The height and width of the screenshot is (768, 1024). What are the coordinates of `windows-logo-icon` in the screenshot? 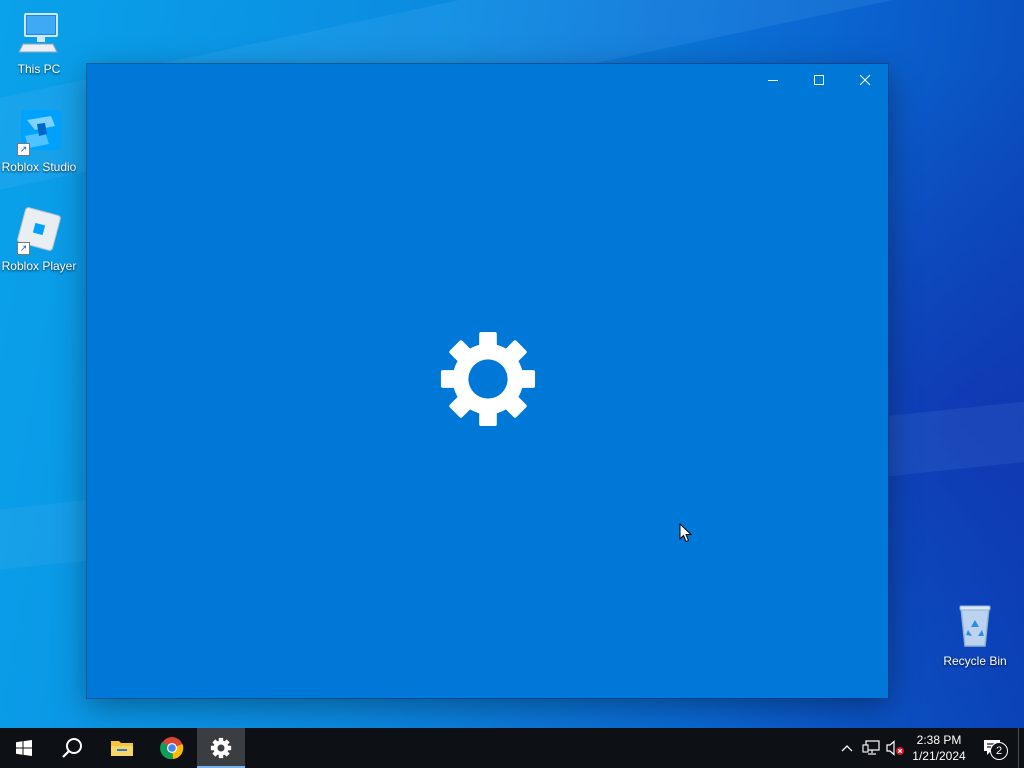 It's located at (24, 748).